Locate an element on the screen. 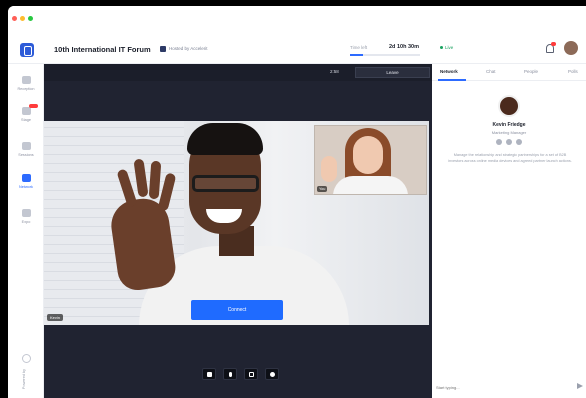 The image size is (586, 398). live-status-text: Live is located at coordinates (449, 47).